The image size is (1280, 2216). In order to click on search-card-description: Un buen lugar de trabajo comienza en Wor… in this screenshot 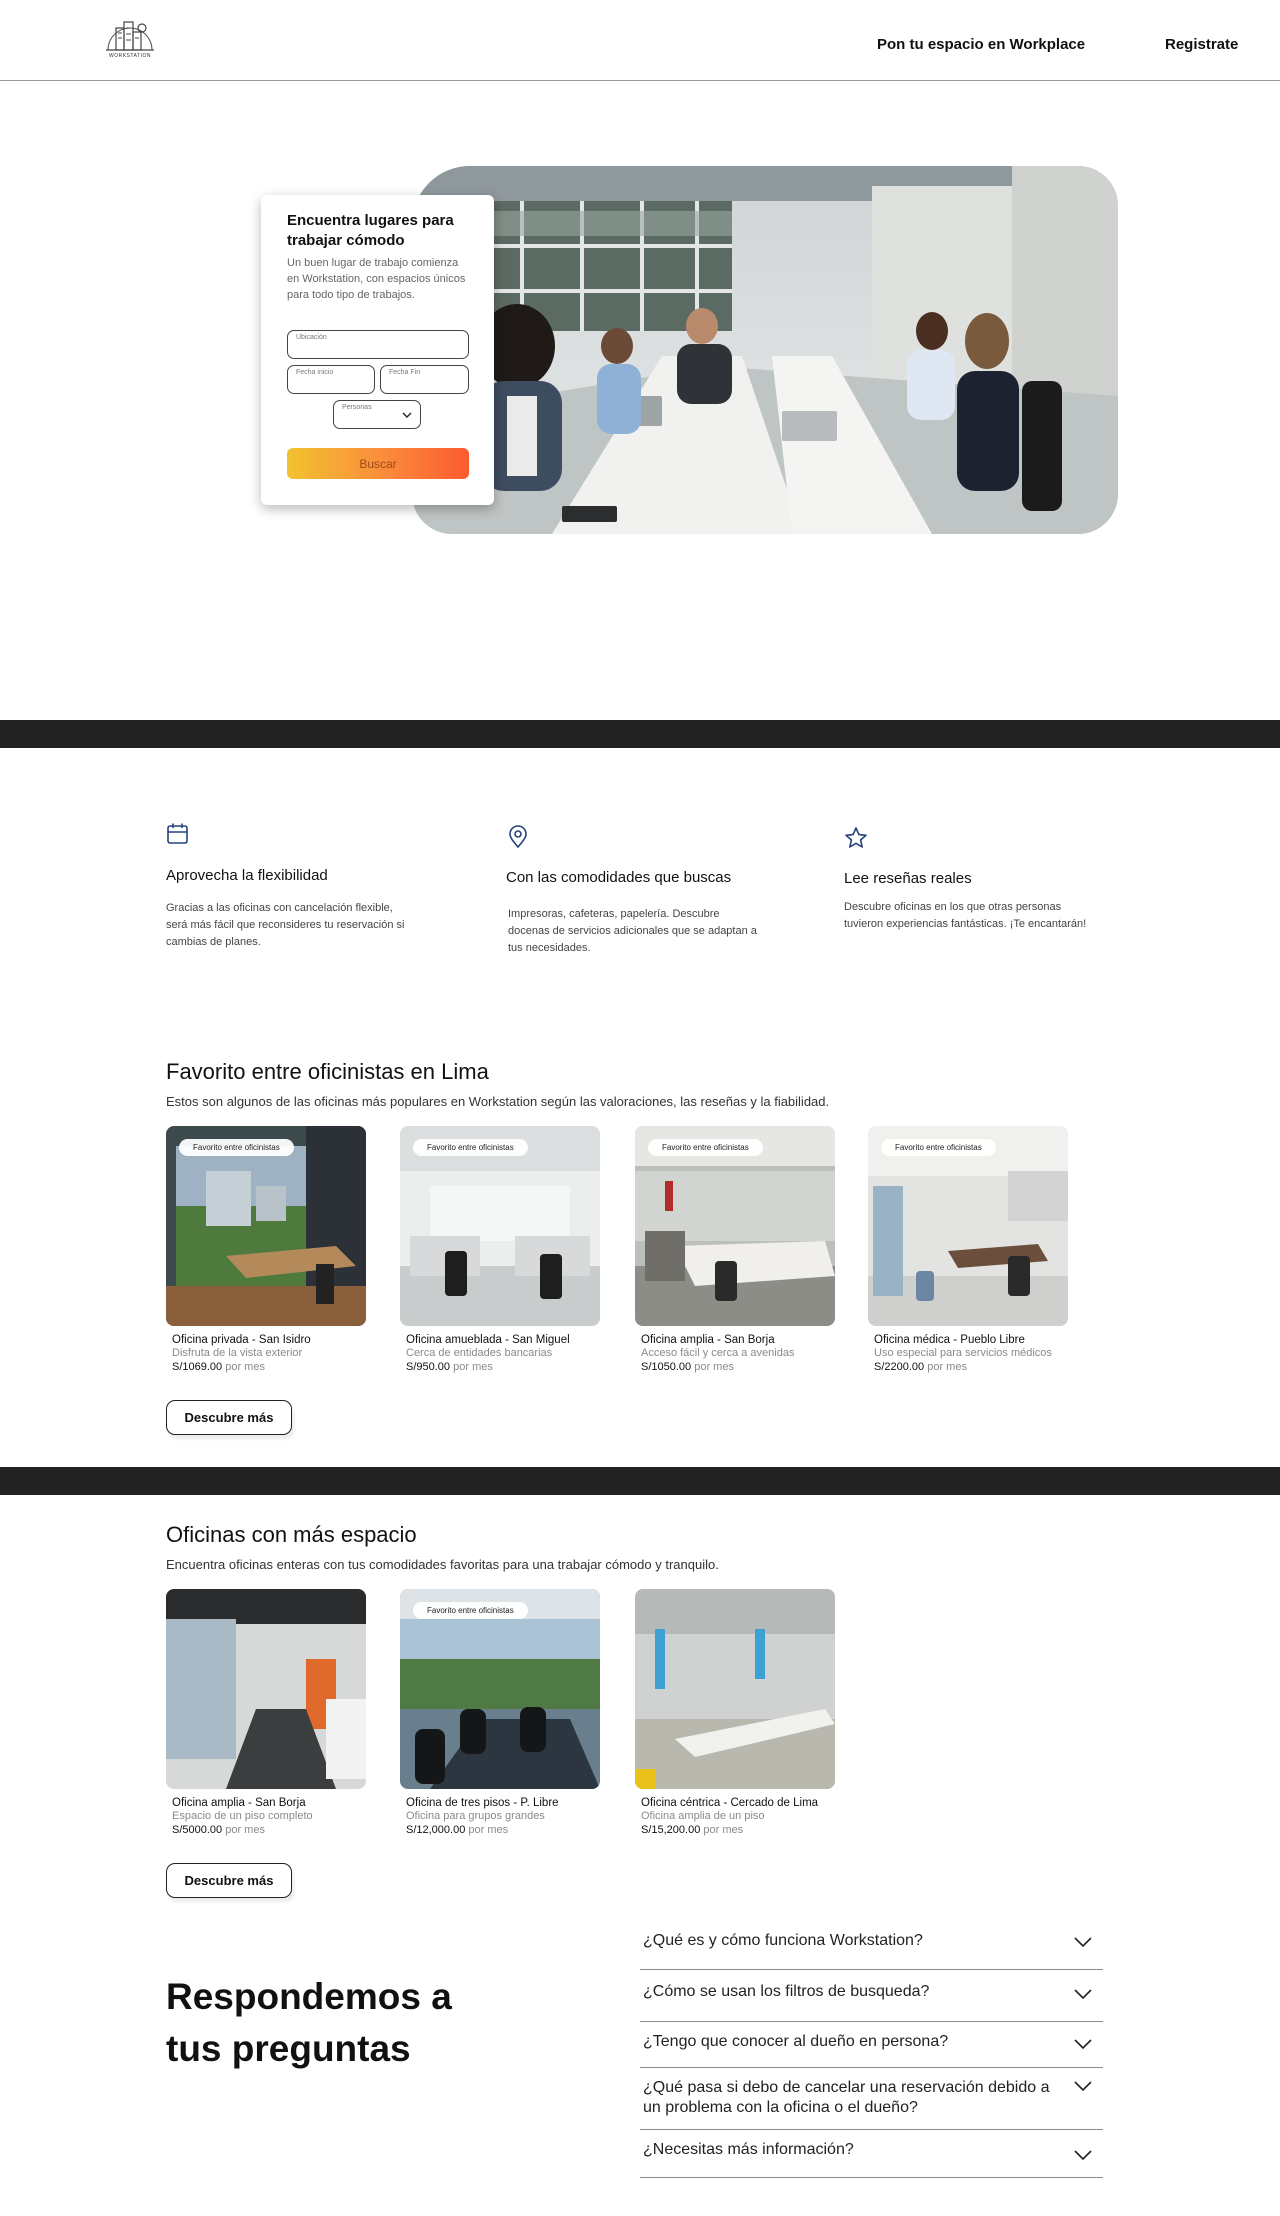, I will do `click(376, 279)`.